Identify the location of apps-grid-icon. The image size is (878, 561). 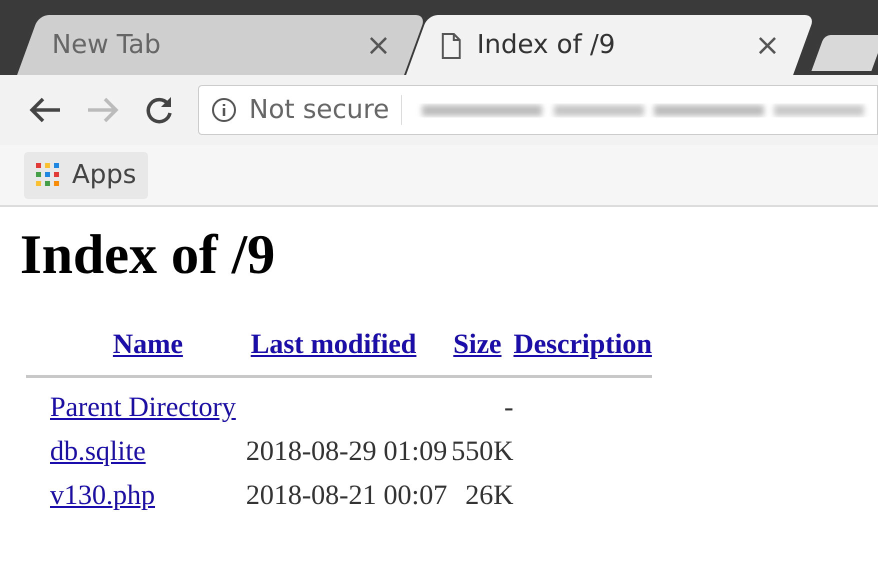
(48, 175).